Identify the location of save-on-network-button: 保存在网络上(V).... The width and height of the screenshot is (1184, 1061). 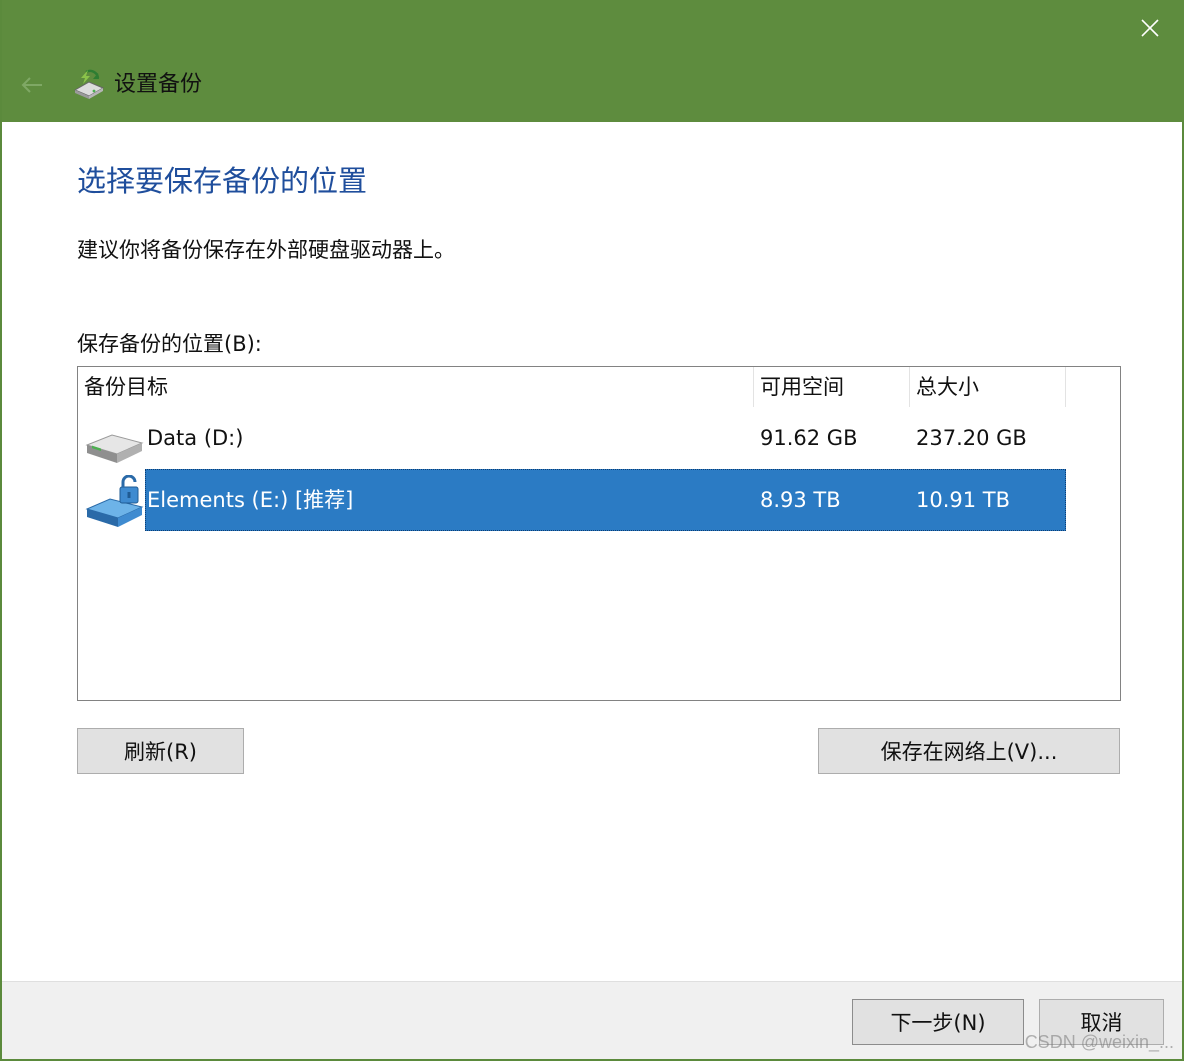
(969, 751).